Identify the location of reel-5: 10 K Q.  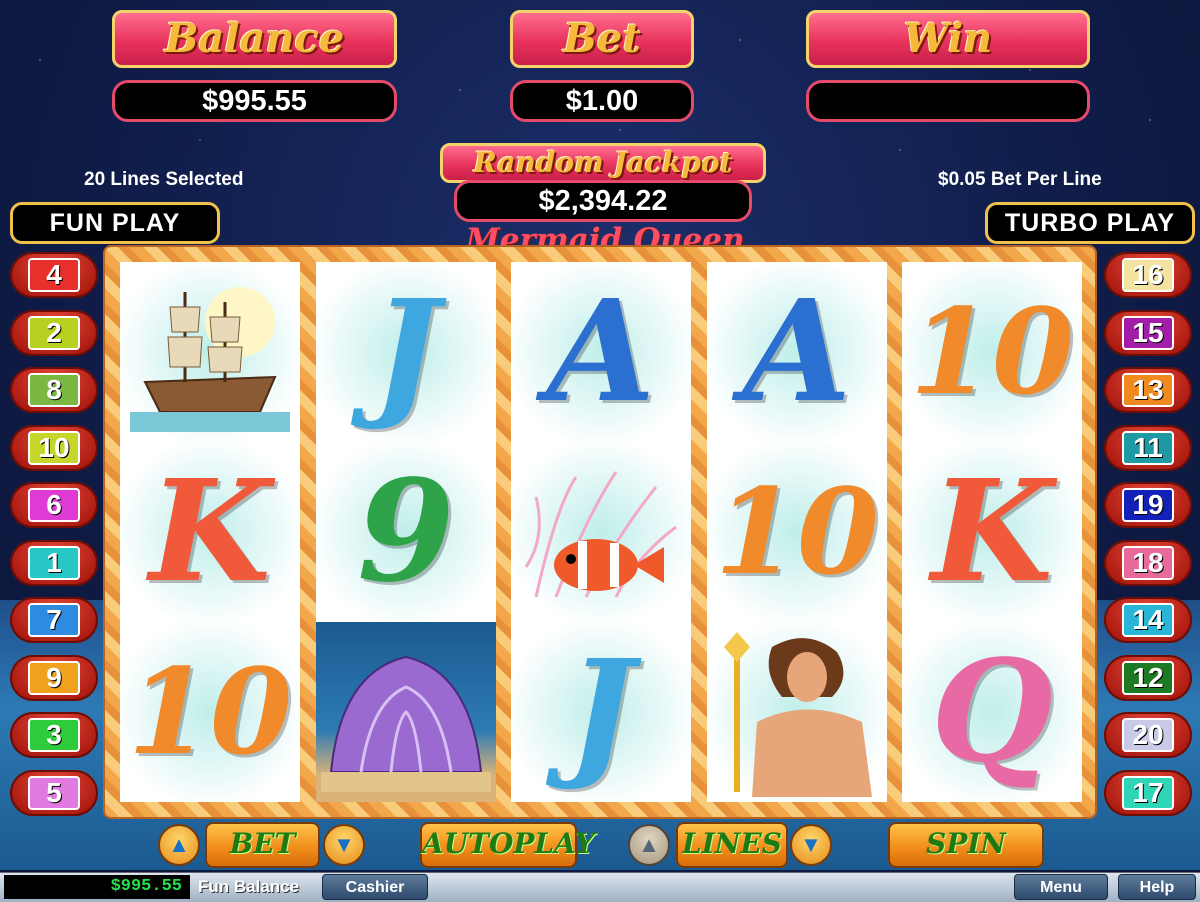
(992, 532).